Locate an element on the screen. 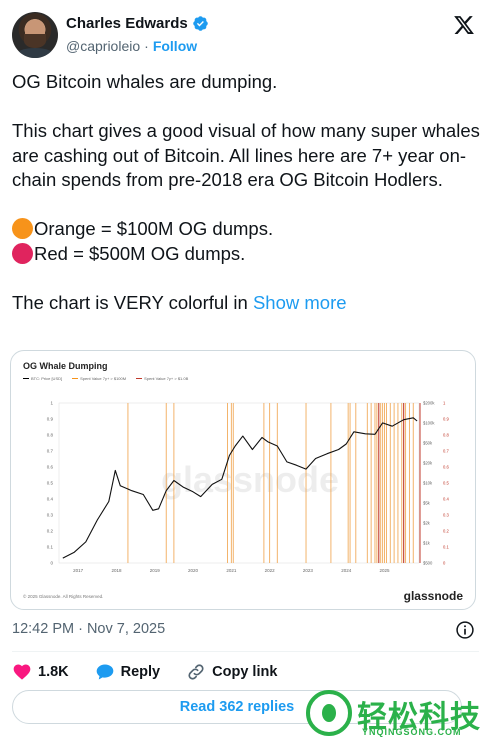 This screenshot has height=738, width=491. y-right2-tick-label: 0.7 is located at coordinates (446, 451).